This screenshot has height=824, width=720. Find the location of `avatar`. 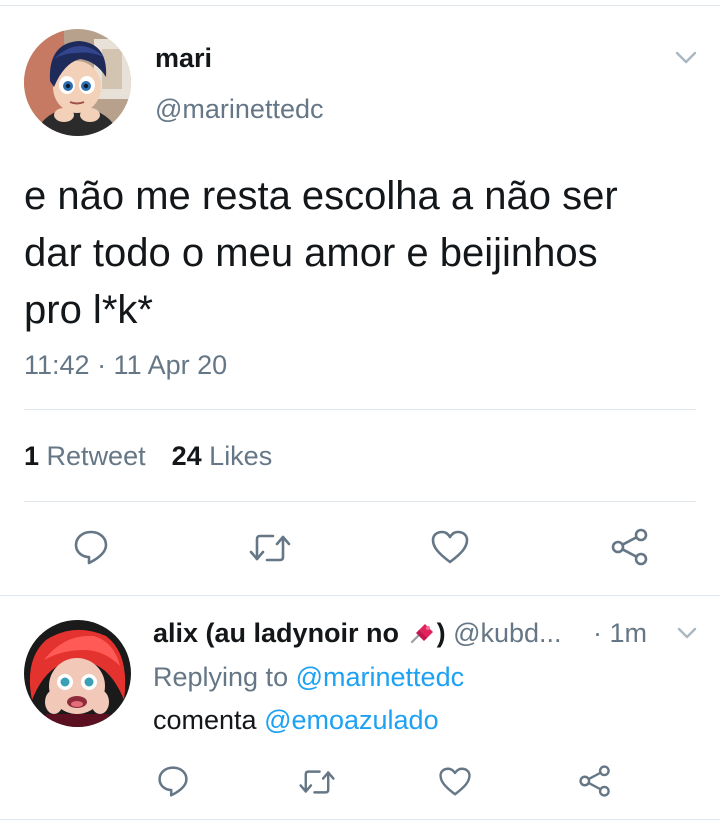

avatar is located at coordinates (77, 82).